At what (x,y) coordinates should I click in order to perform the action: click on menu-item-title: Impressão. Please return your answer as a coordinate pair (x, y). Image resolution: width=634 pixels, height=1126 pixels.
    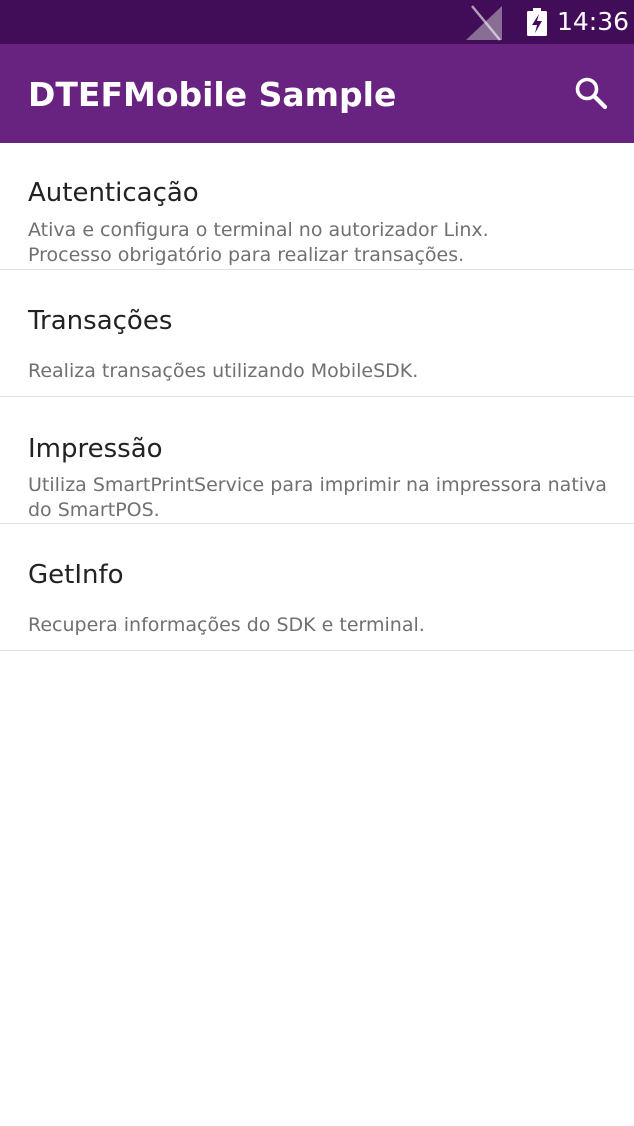
    Looking at the image, I should click on (95, 449).